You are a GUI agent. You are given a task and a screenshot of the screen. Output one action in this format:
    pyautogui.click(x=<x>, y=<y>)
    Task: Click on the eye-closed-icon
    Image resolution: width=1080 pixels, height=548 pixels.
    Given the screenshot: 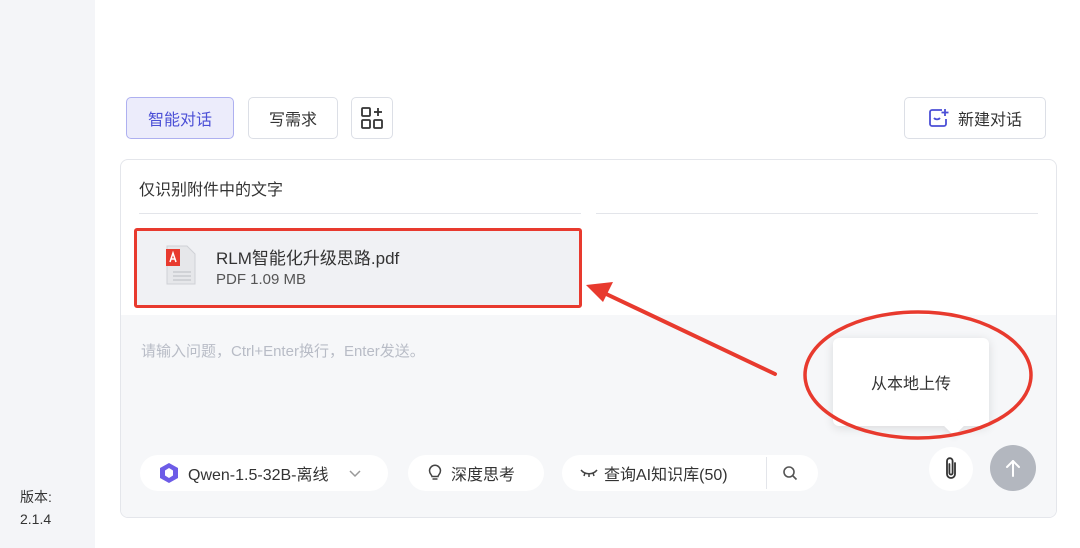 What is the action you would take?
    pyautogui.click(x=589, y=473)
    